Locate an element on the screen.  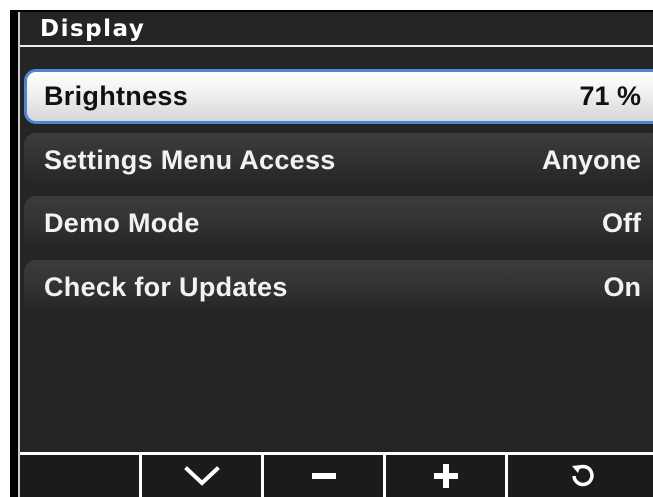
softkey-bar is located at coordinates (336, 474).